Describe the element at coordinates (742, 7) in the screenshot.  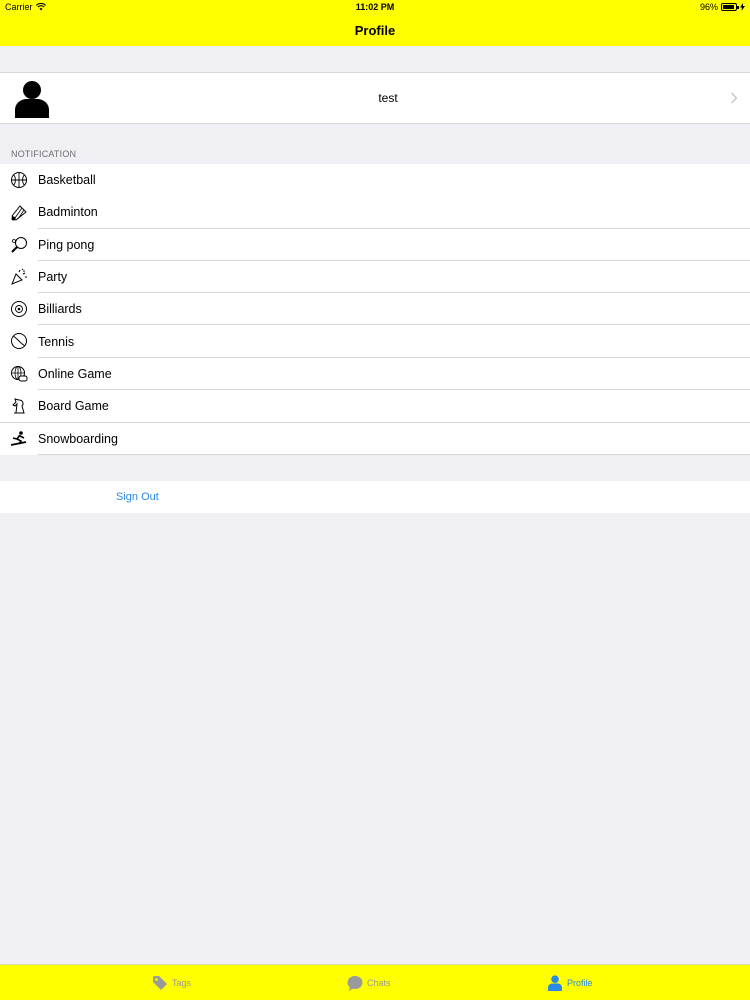
I see `charging-bolt-icon` at that location.